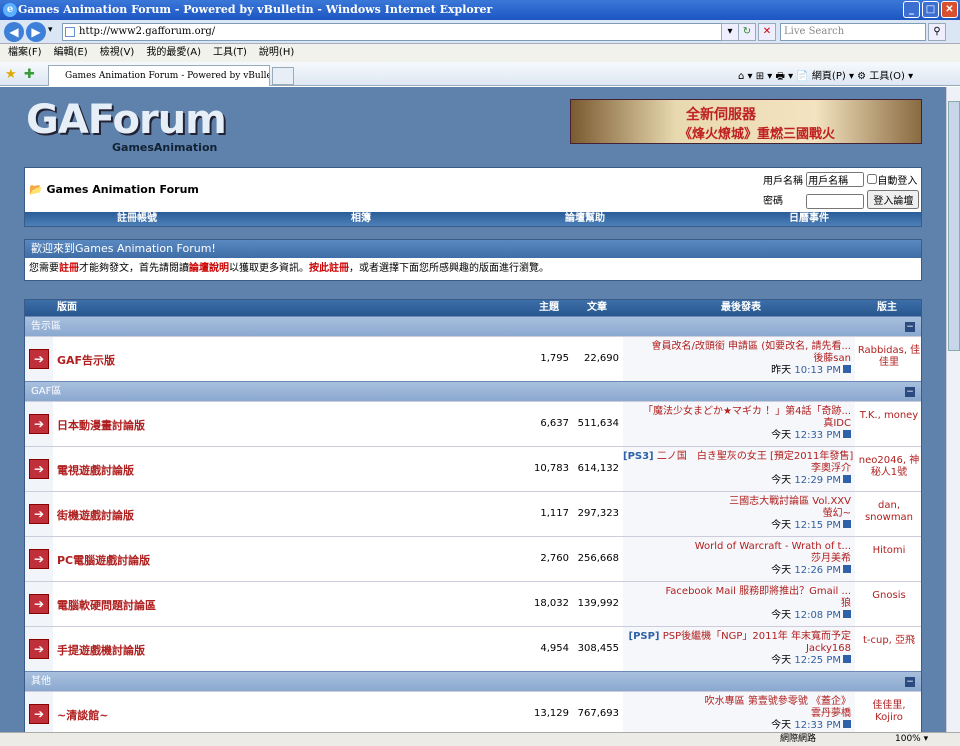 Image resolution: width=960 pixels, height=746 pixels. Describe the element at coordinates (747, 32) in the screenshot. I see `refresh-icon: ↻` at that location.